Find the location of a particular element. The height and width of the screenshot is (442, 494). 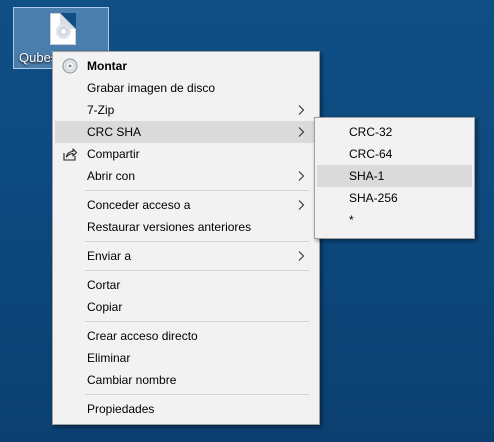

crc-sha-submenu: CRC-32 CRC-64 SHA-1 SHA-256 * is located at coordinates (394, 178).